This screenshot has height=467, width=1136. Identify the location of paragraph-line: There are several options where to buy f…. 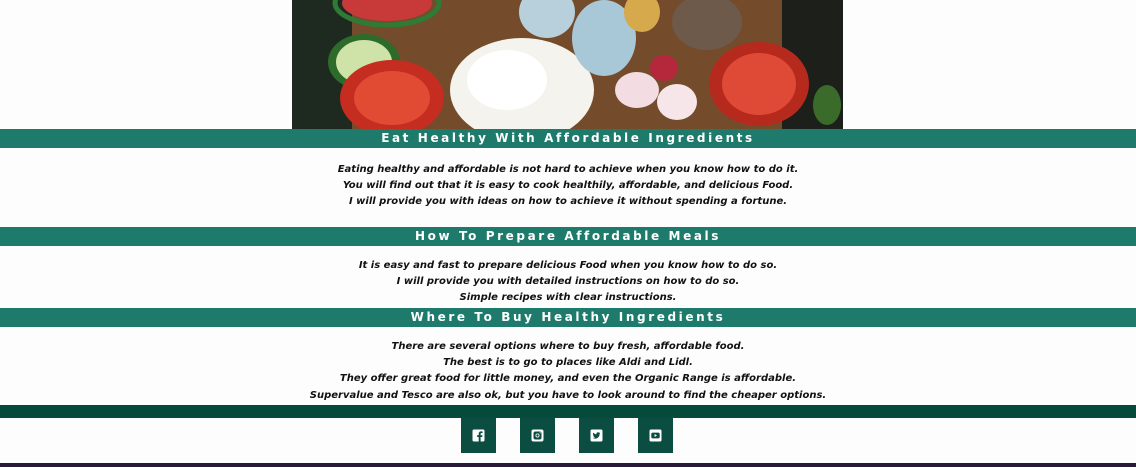
(568, 346).